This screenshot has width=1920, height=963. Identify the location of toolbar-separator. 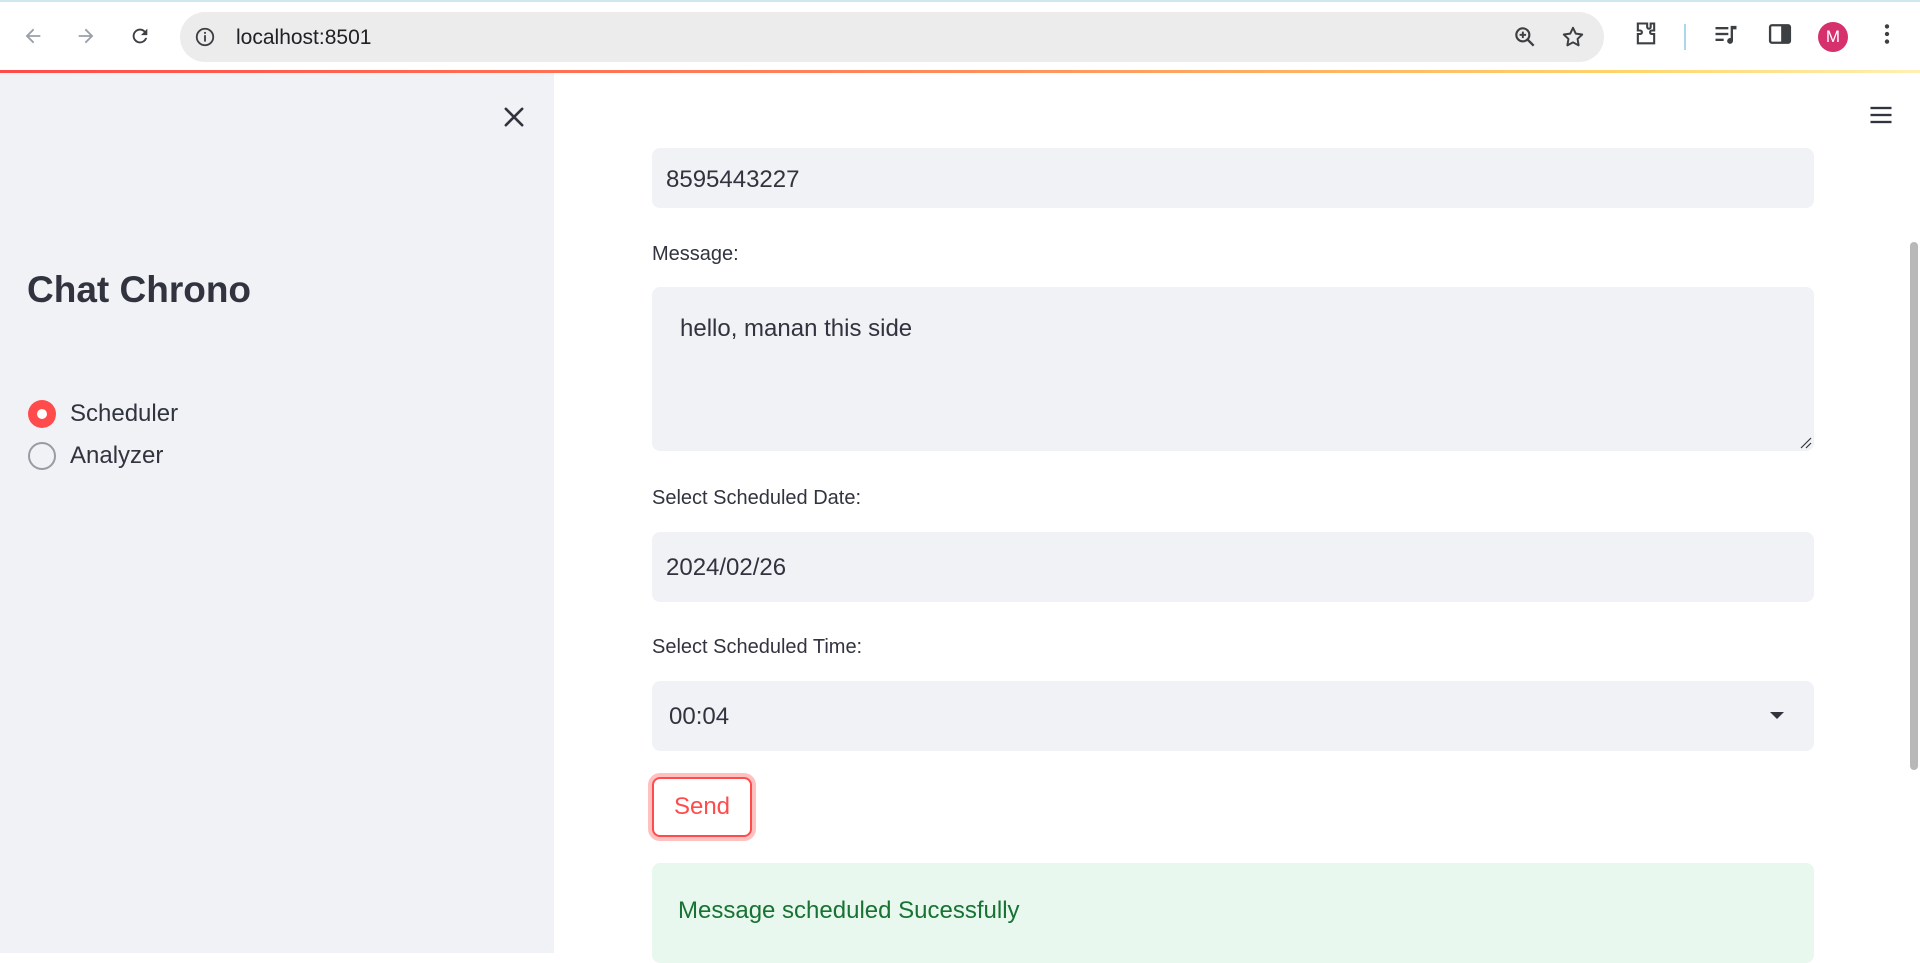
(1685, 37).